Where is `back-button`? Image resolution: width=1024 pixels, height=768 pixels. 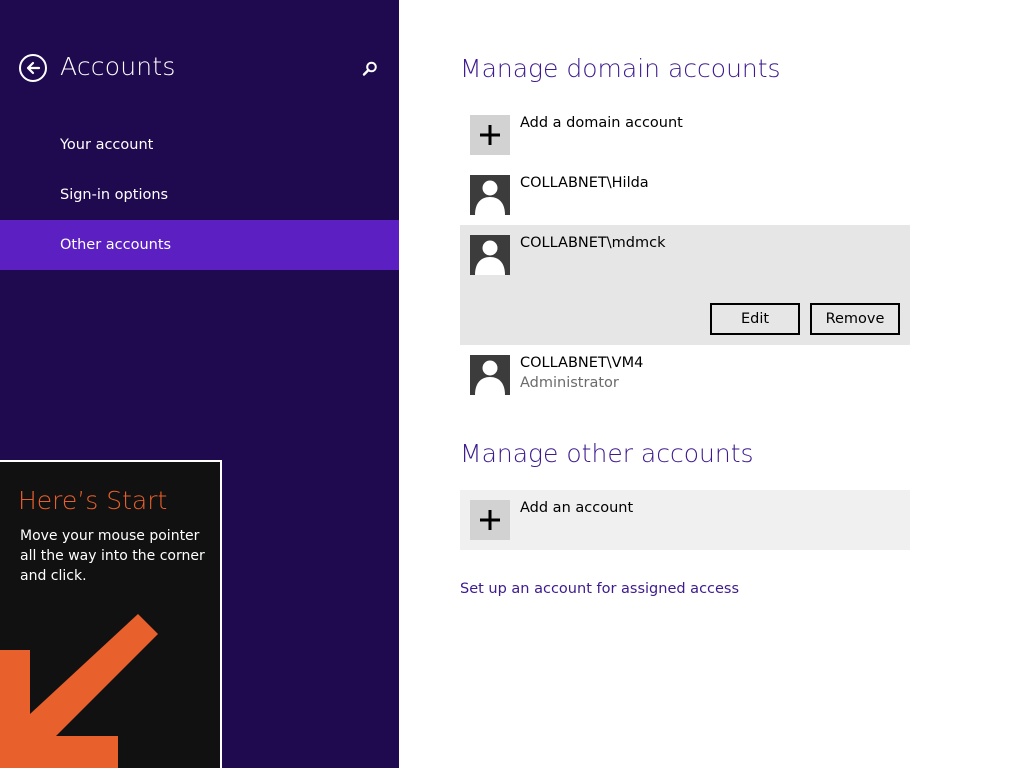 back-button is located at coordinates (33, 68).